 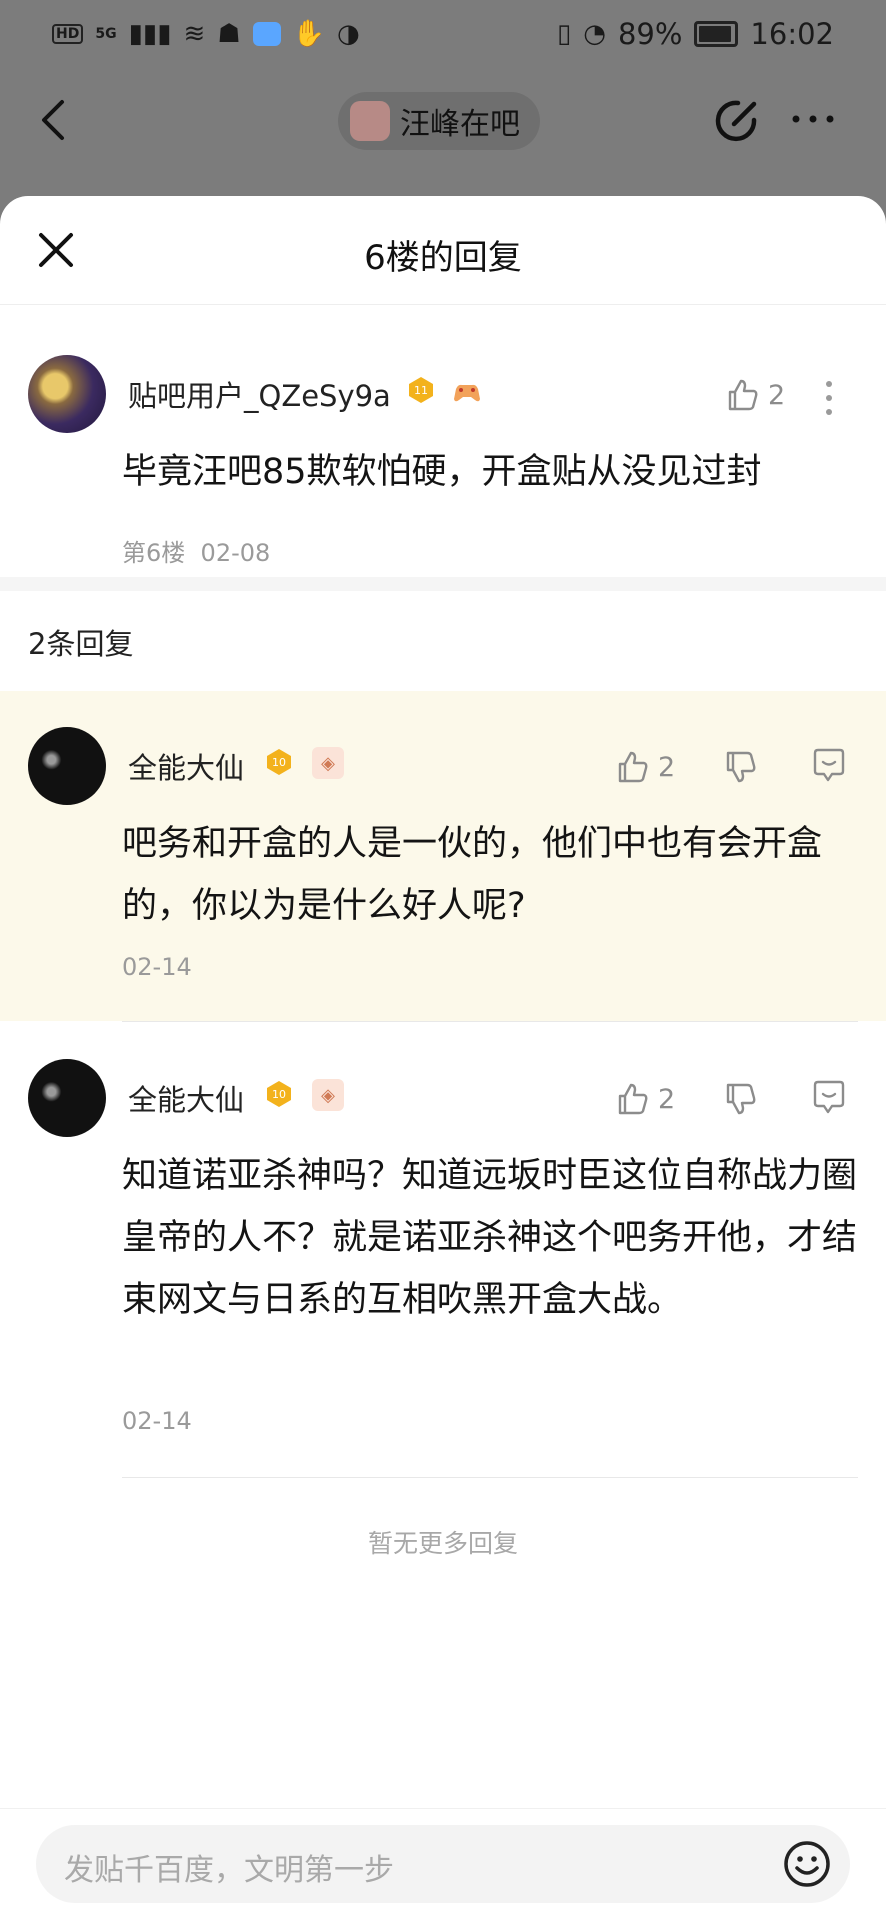 I want to click on emoji-icon, so click(x=807, y=1864).